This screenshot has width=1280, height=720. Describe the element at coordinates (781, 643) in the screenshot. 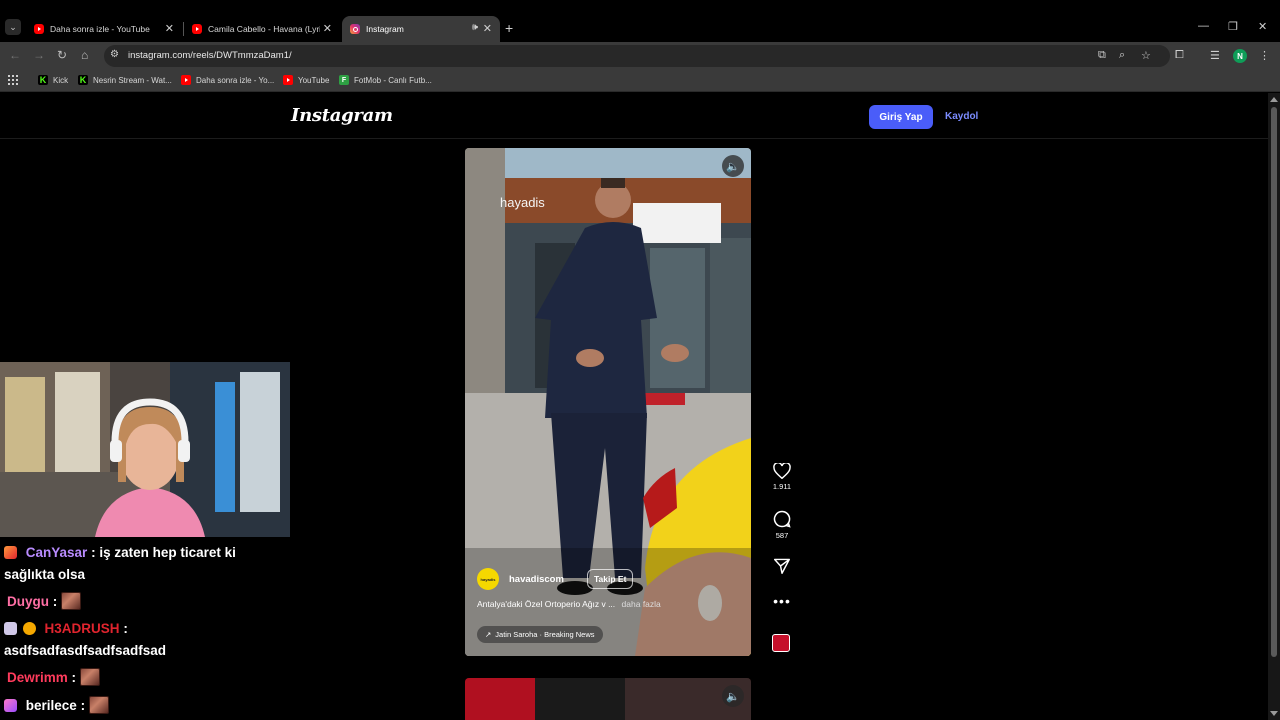

I see `audio-thumbnail` at that location.